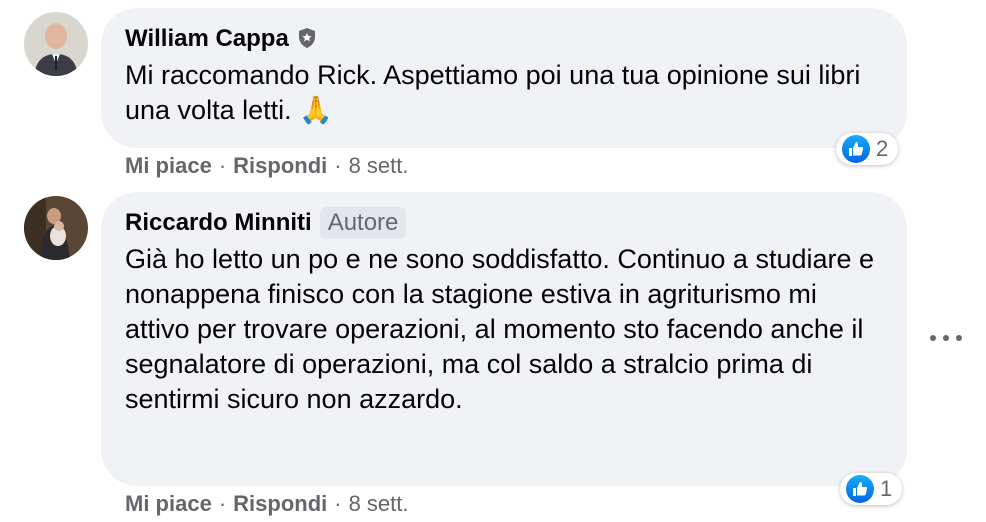  What do you see at coordinates (886, 488) in the screenshot?
I see `reaction-count: 1` at bounding box center [886, 488].